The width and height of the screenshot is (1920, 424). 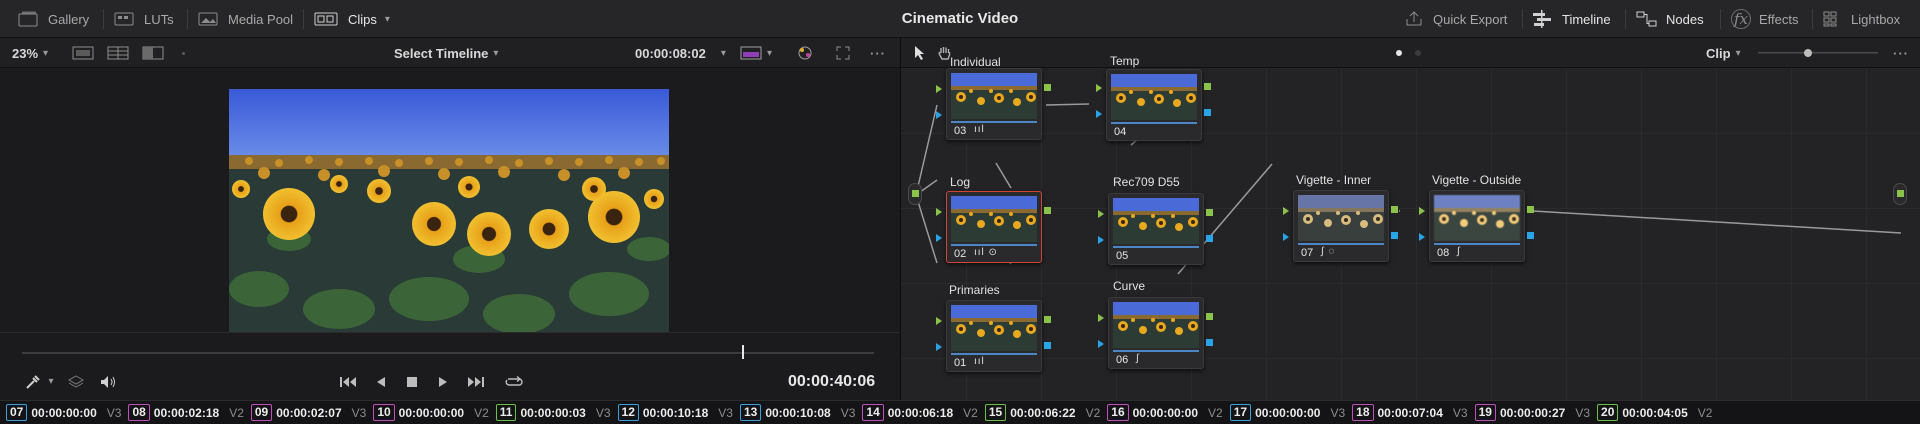 I want to click on zoom-dropdown: 23% ▾, so click(x=30, y=53).